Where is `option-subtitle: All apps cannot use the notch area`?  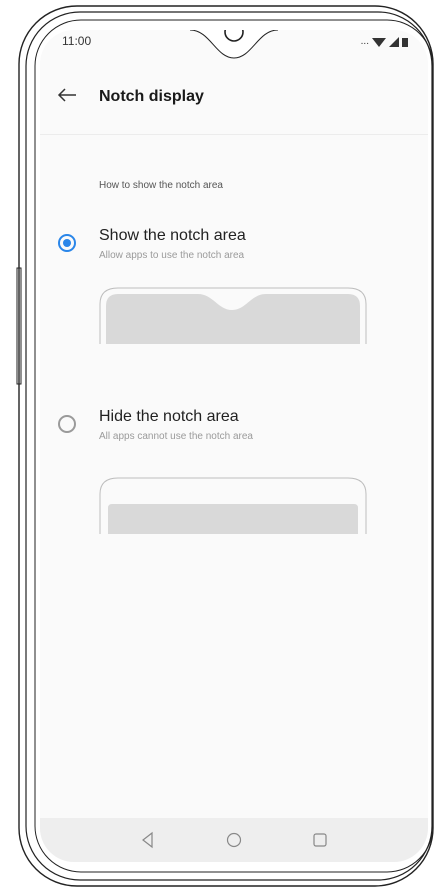 option-subtitle: All apps cannot use the notch area is located at coordinates (176, 436).